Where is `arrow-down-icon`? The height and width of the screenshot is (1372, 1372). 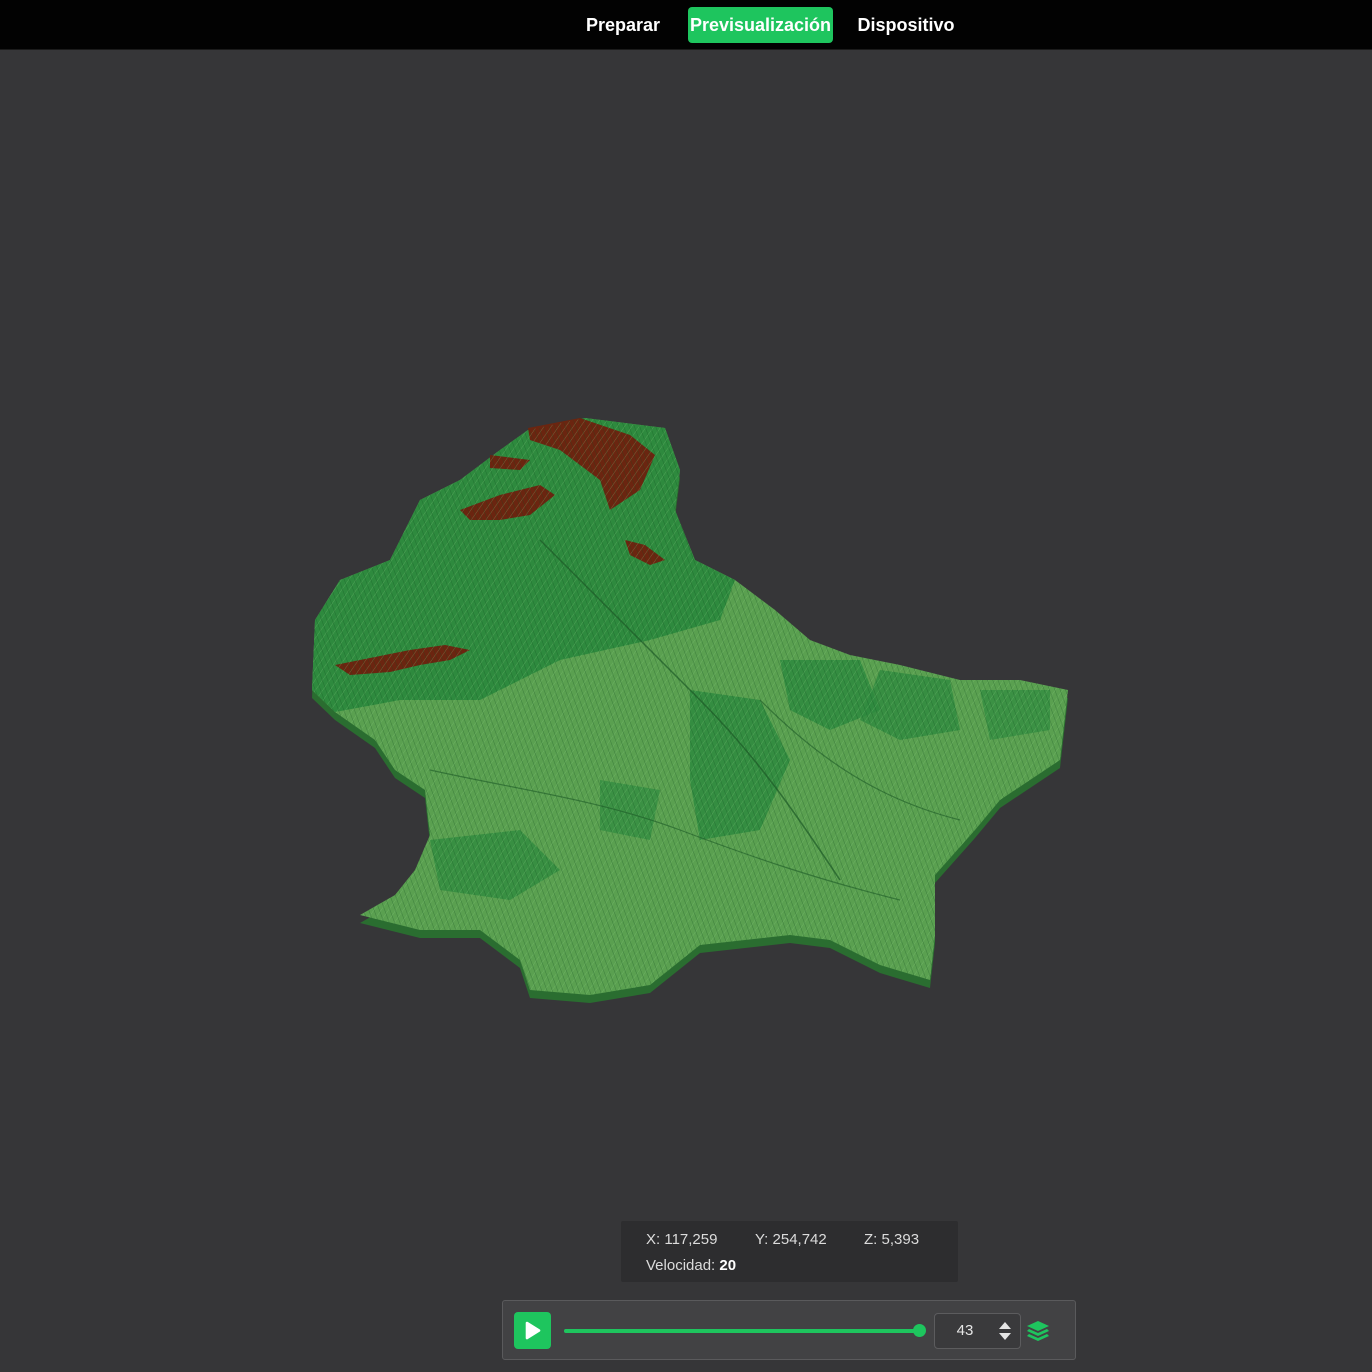 arrow-down-icon is located at coordinates (1005, 1337).